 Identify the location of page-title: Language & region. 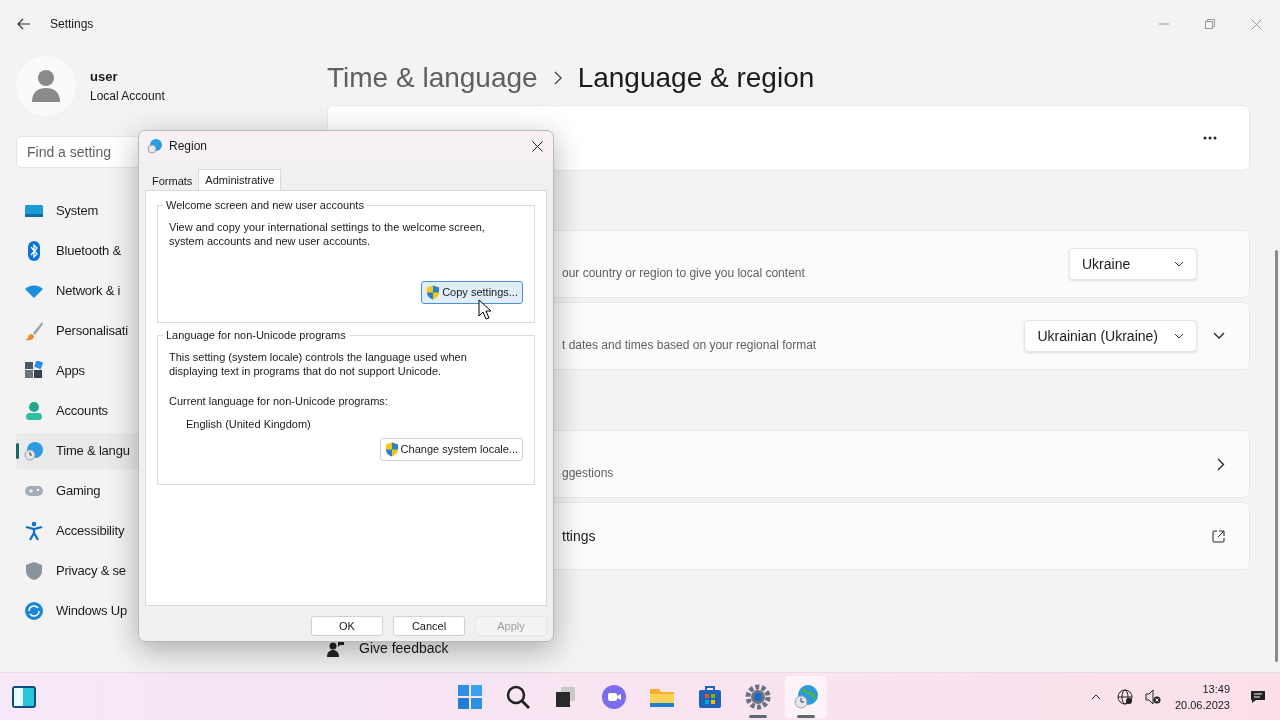
(696, 77).